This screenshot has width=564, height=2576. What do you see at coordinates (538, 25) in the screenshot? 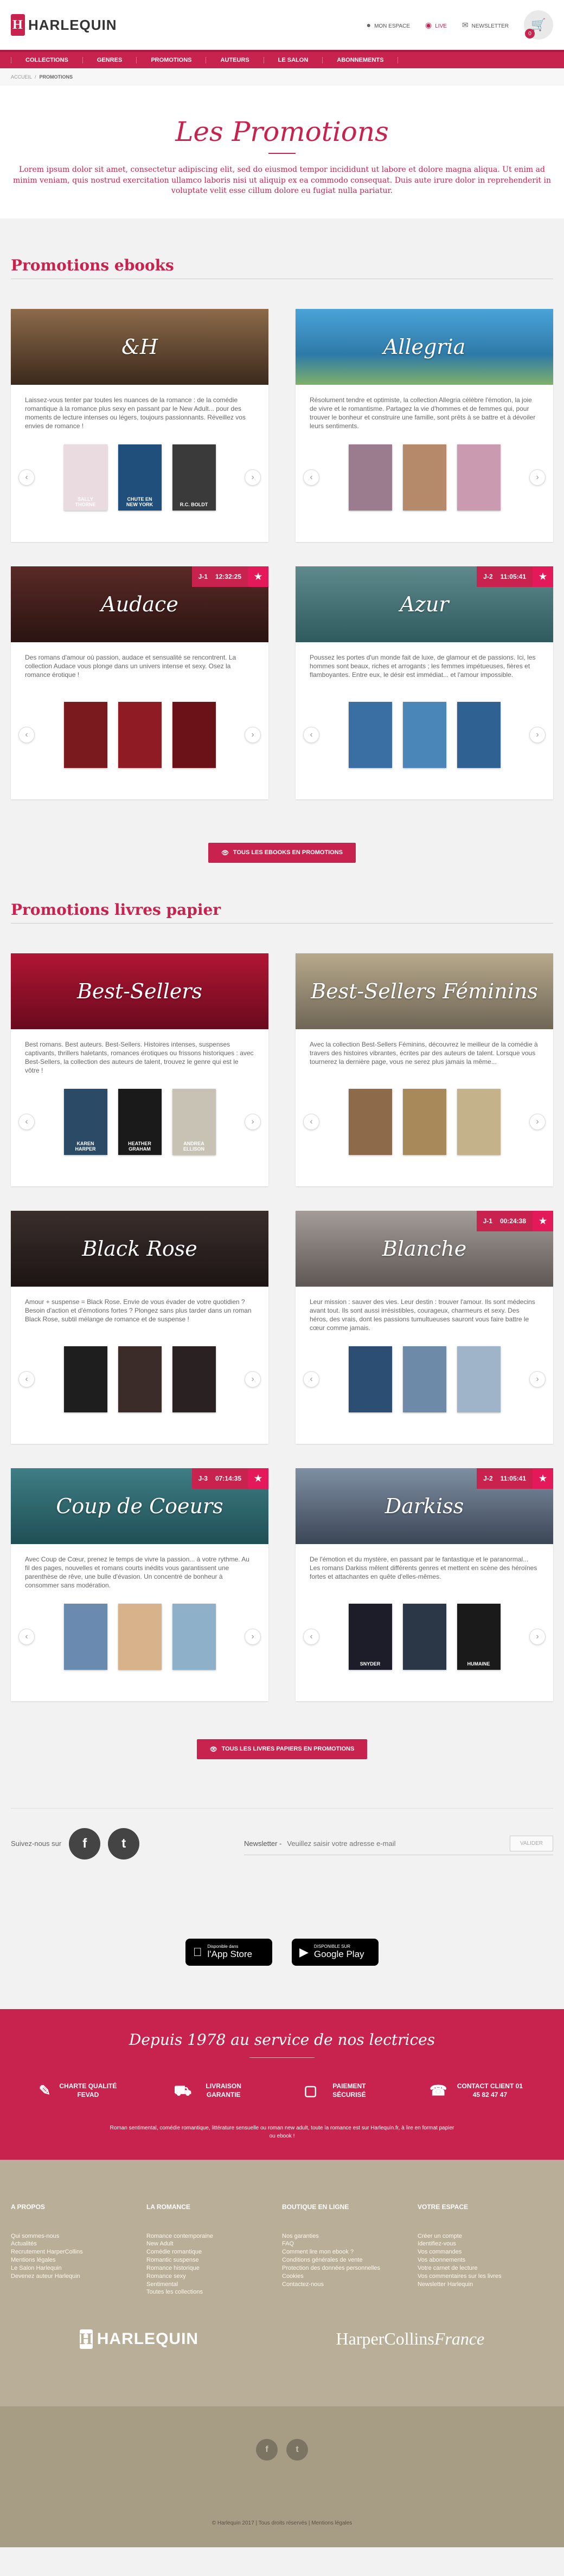
I see `cart-button: 🛒 0` at bounding box center [538, 25].